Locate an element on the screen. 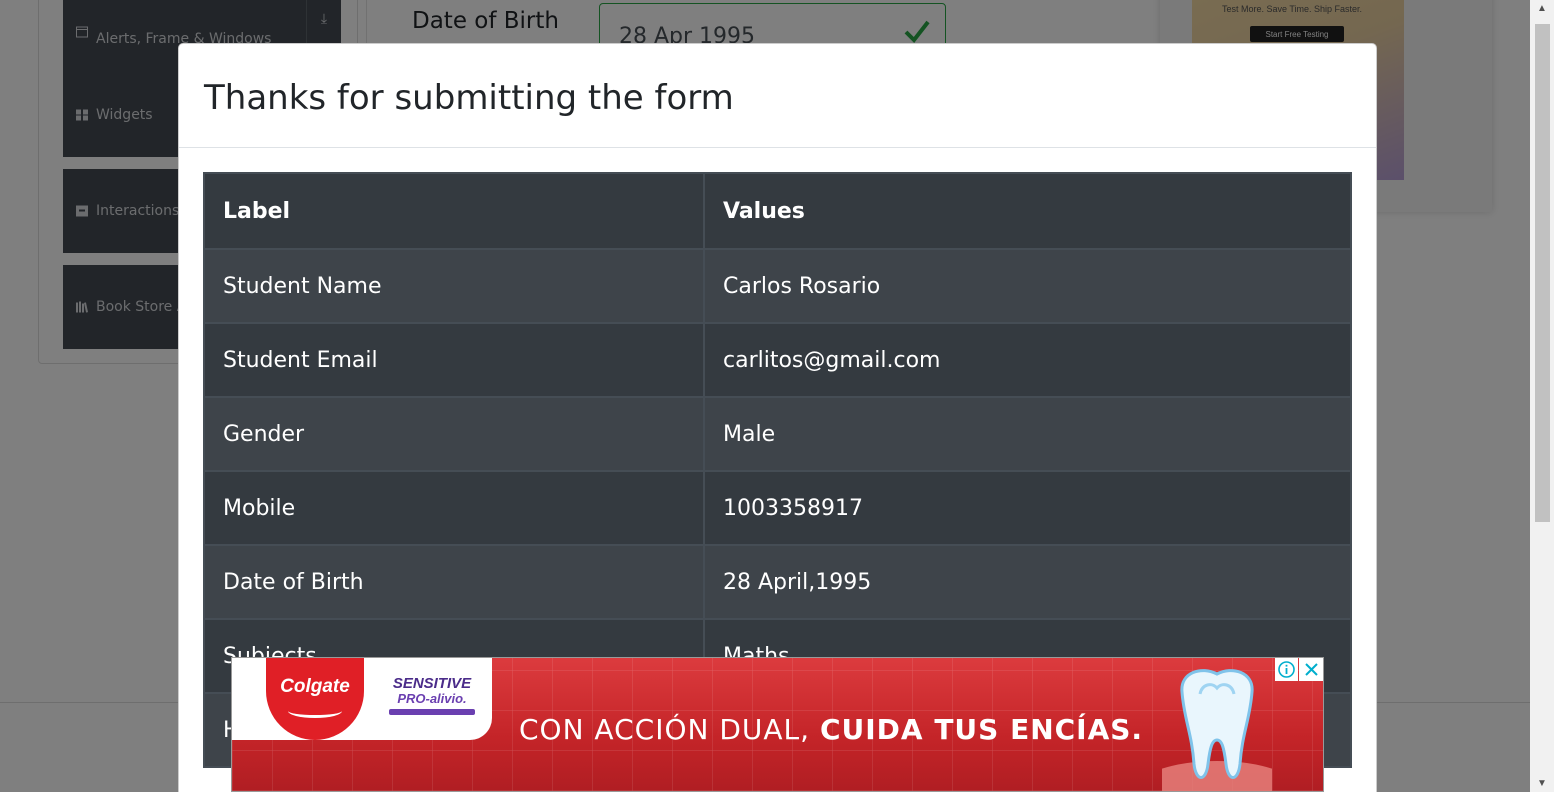  product-subname: PRO-alivio. is located at coordinates (432, 698).